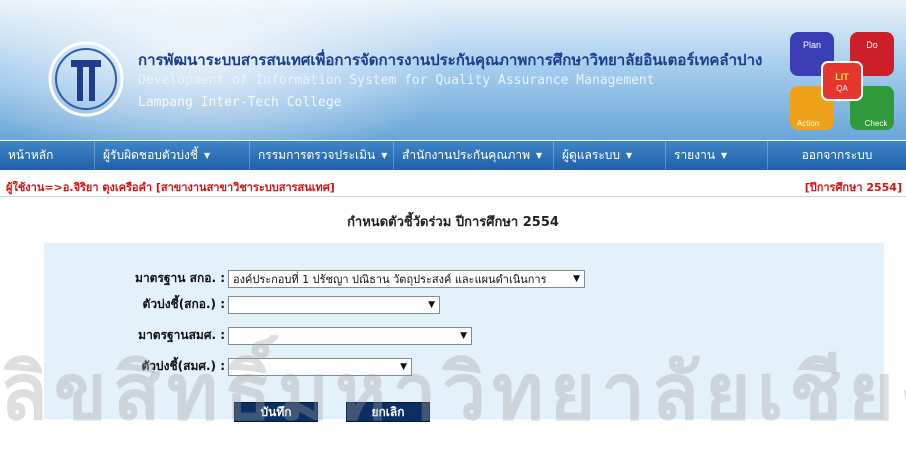 This screenshot has height=454, width=906. I want to click on nav-reports: รายงาน ▼, so click(717, 155).